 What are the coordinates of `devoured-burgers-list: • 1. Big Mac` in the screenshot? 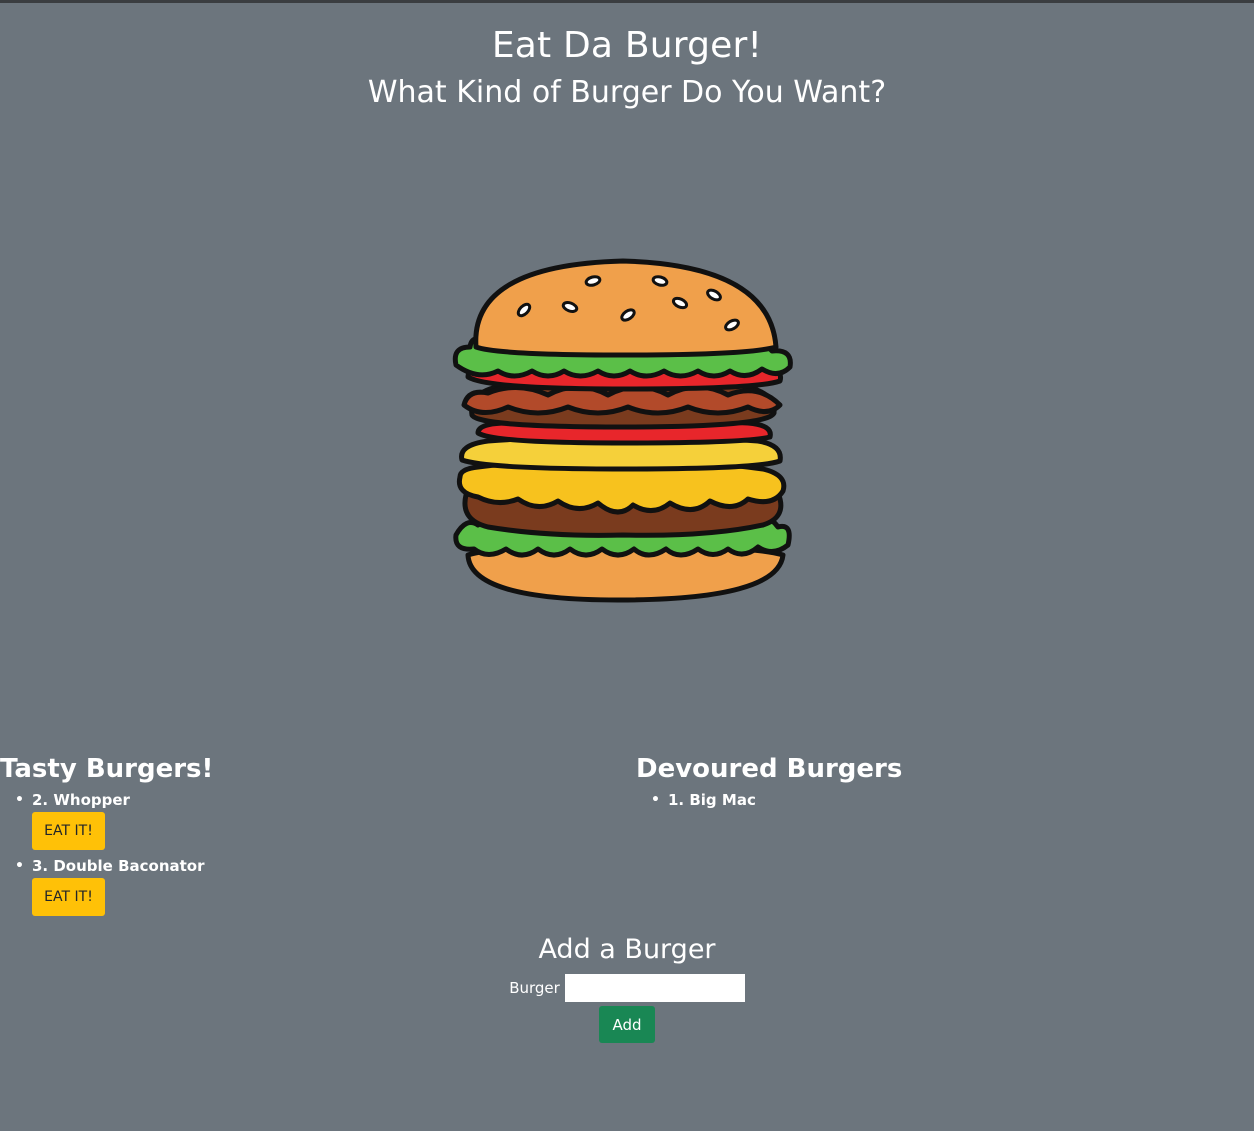 It's located at (936, 800).